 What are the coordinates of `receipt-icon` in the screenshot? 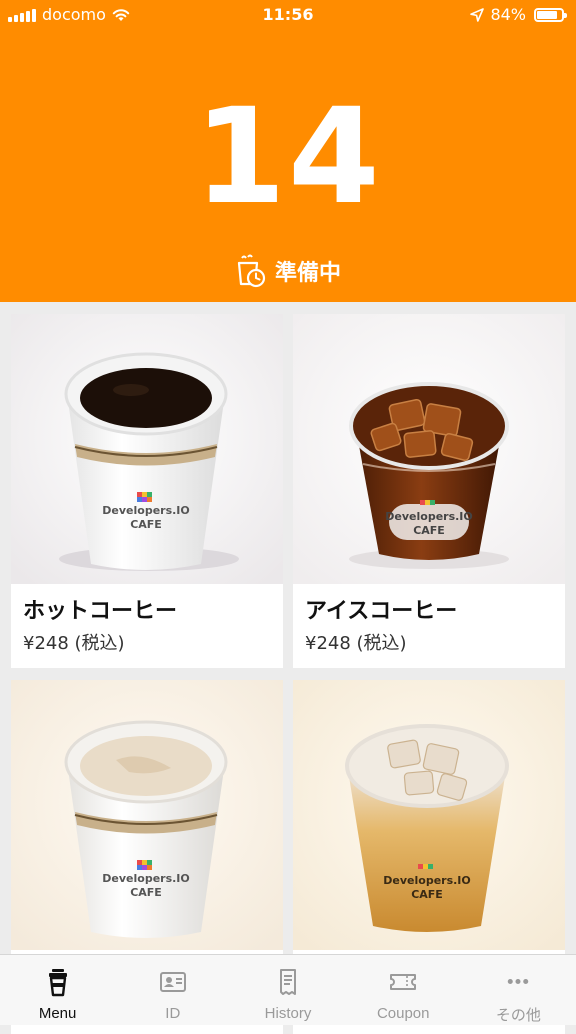 It's located at (288, 982).